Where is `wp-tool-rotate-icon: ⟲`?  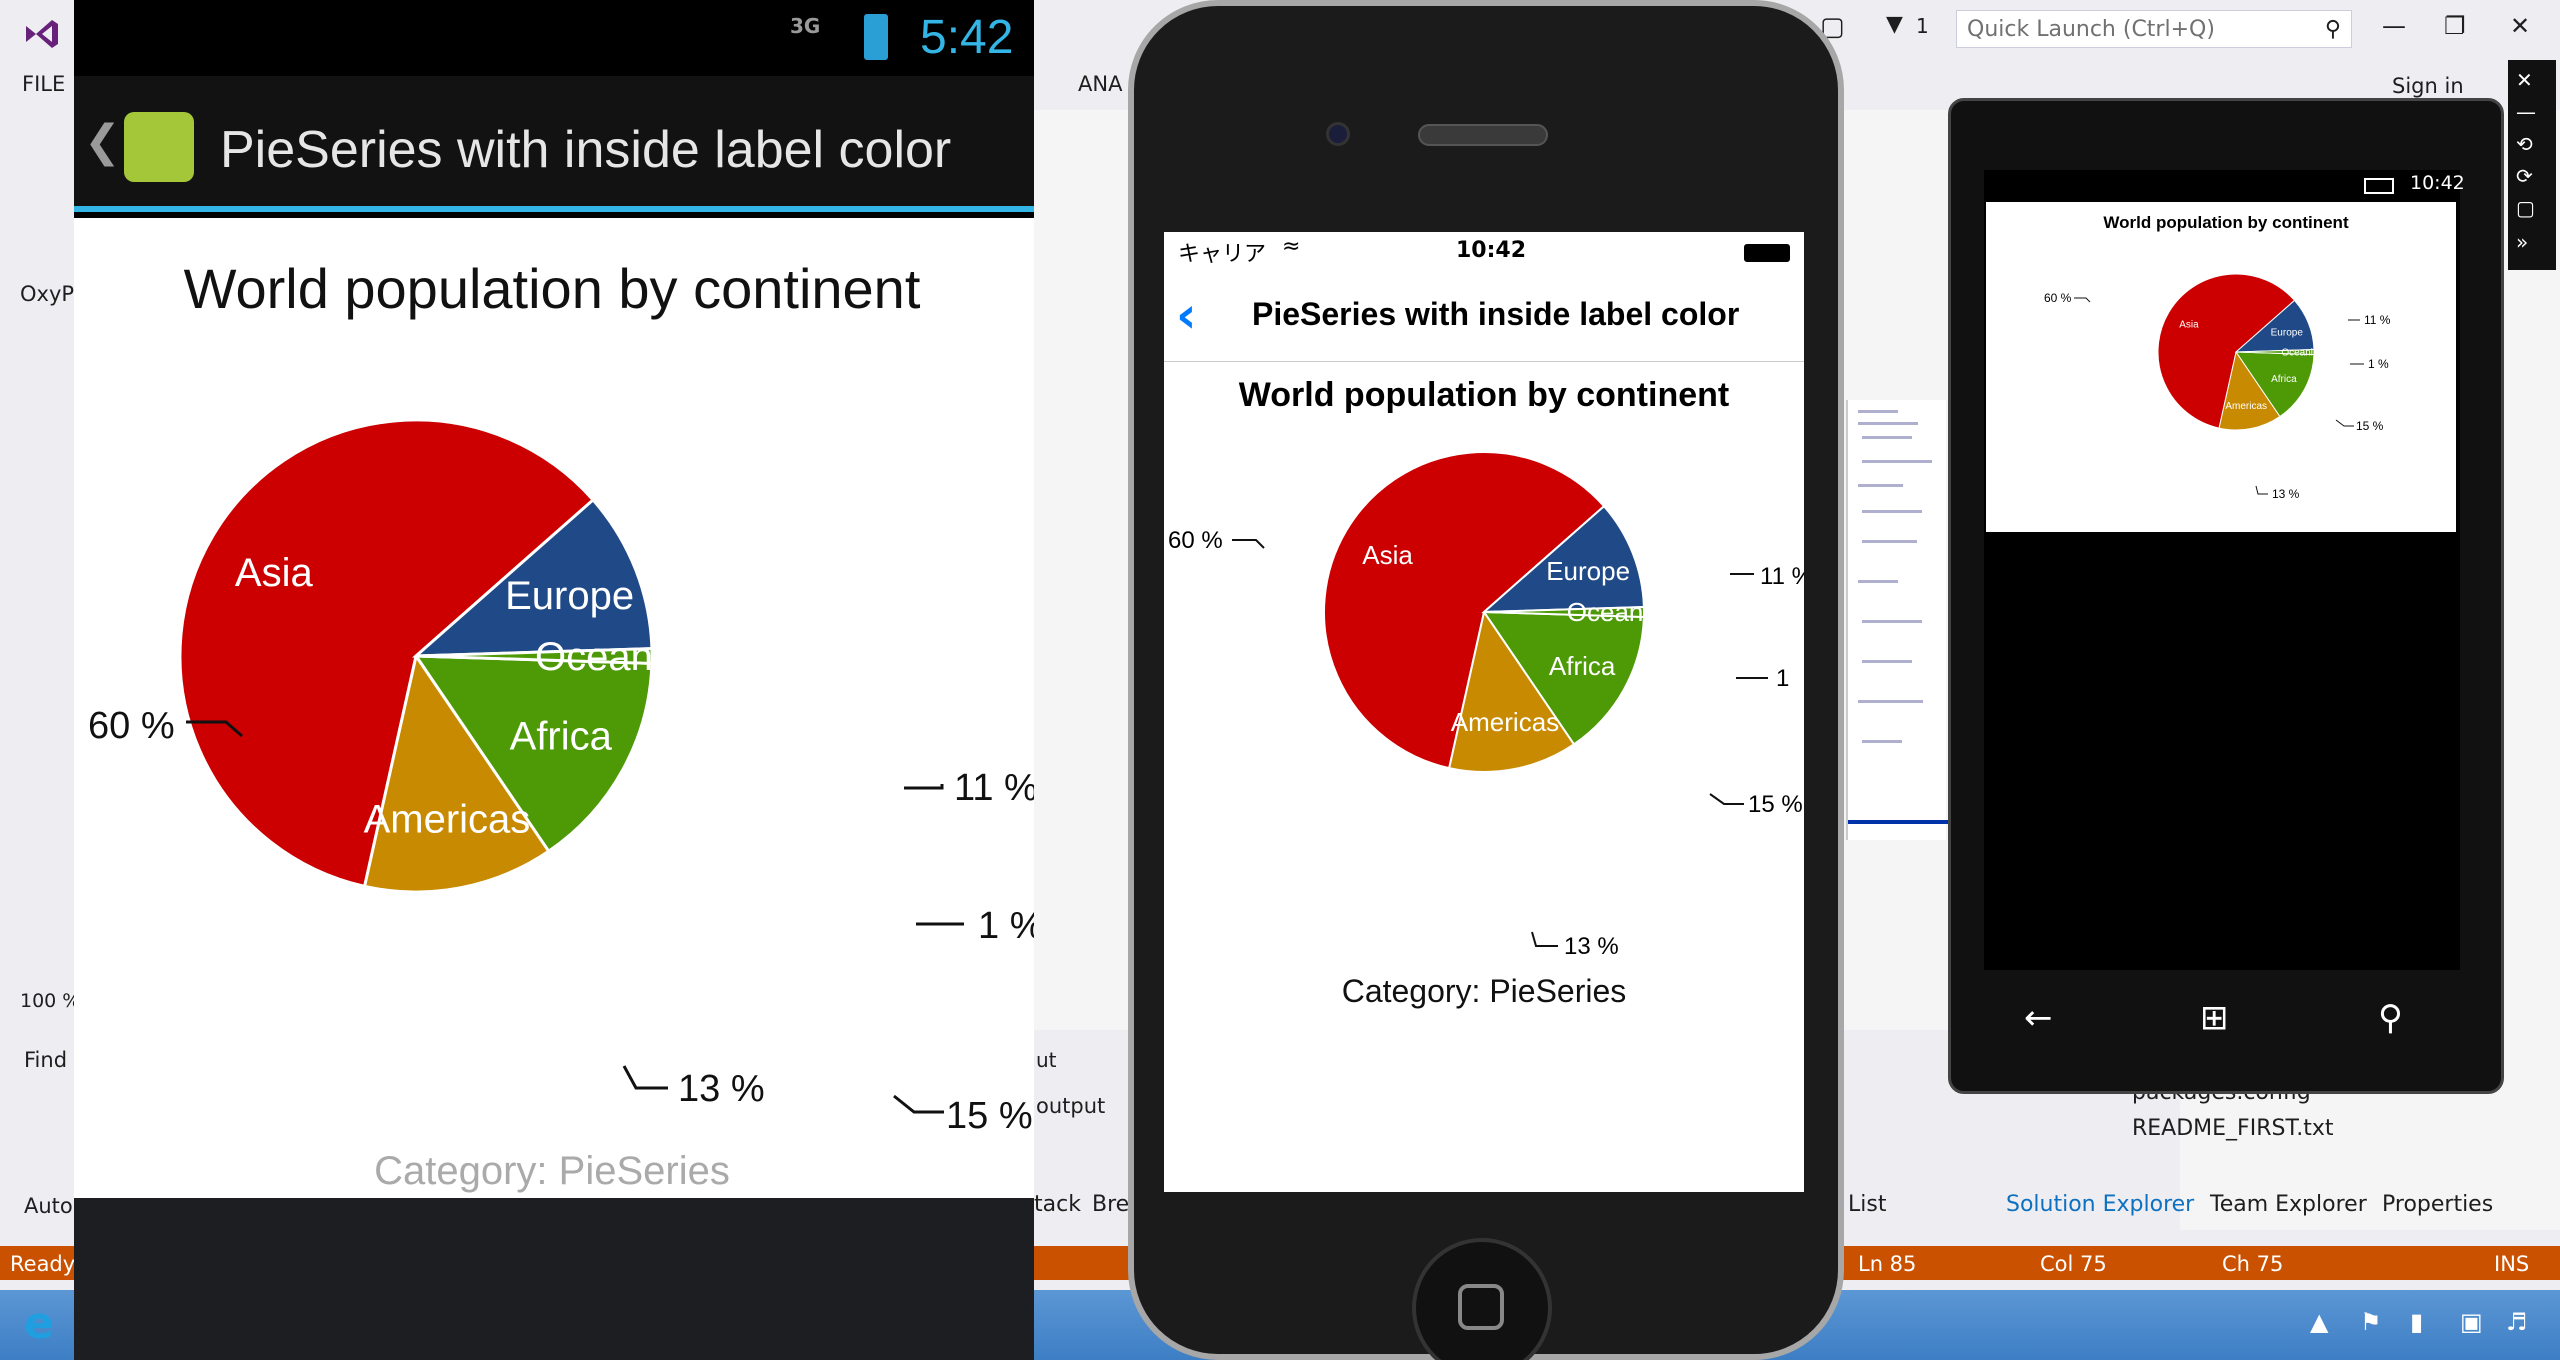
wp-tool-rotate-icon: ⟲ is located at coordinates (2524, 144).